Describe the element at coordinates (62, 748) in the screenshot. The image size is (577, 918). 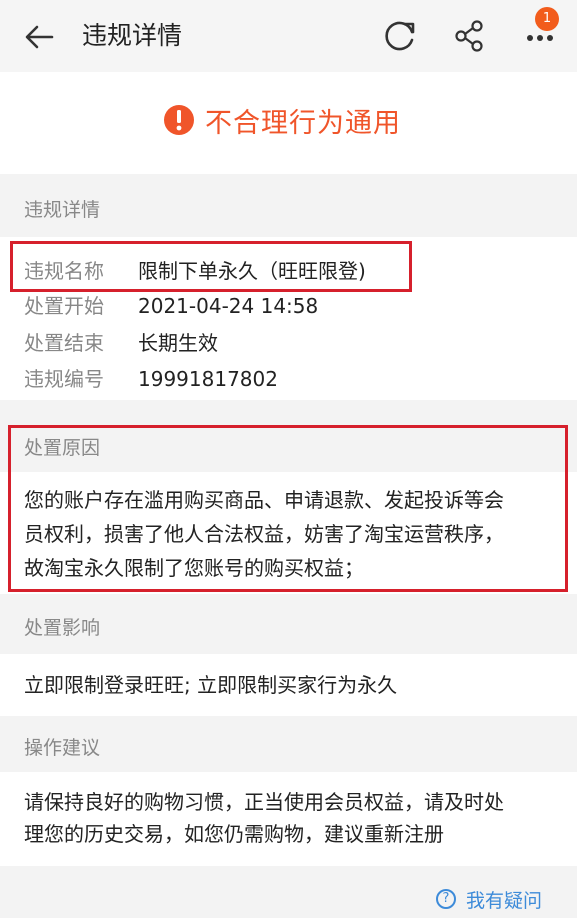
I see `suggestion-section-label: 操作建议` at that location.